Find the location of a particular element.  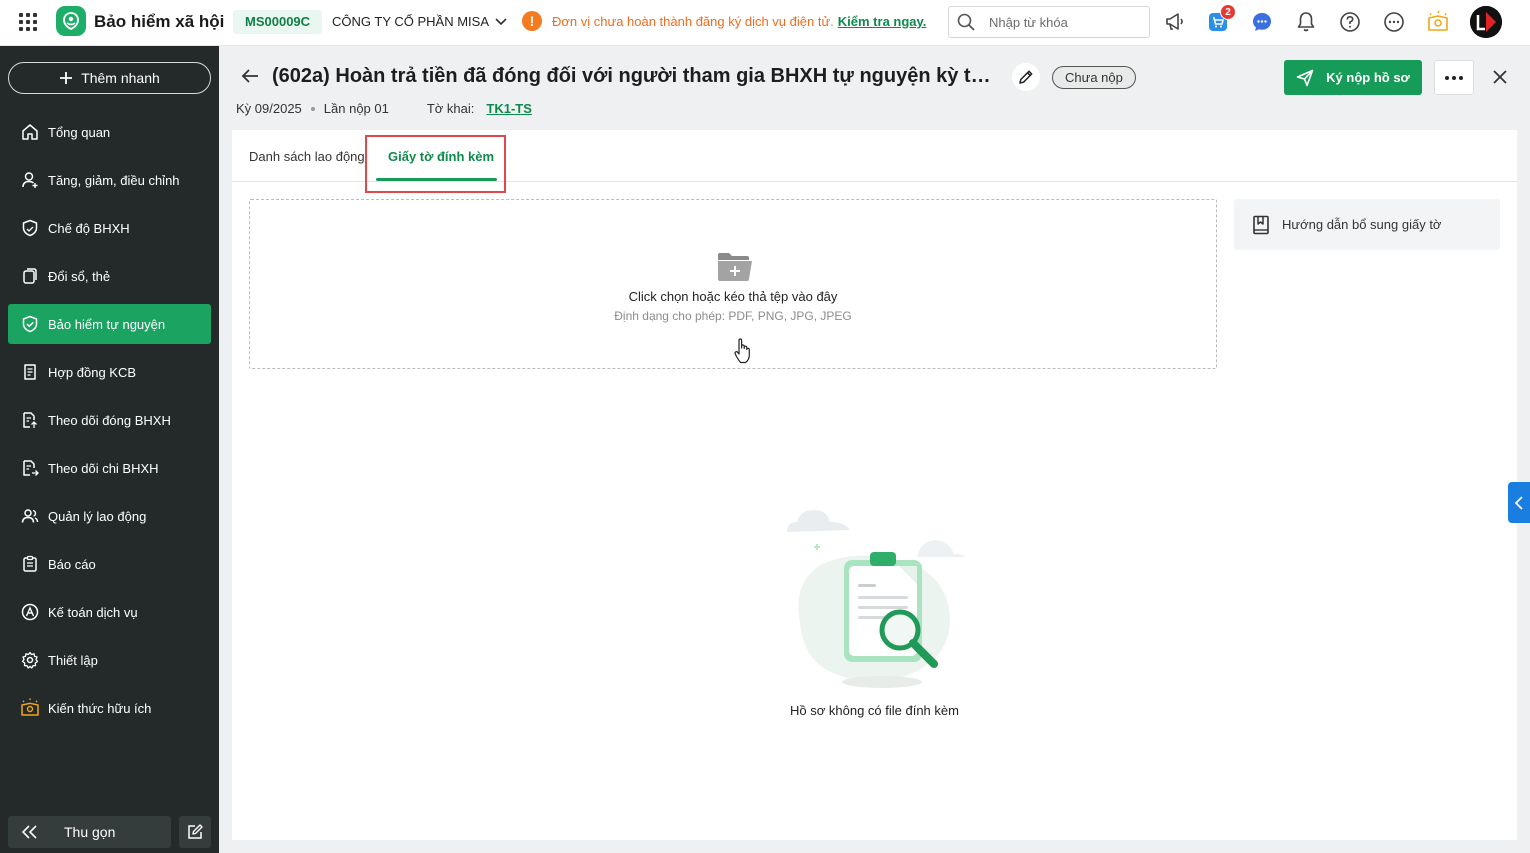

sidebar-item-regimes: Chế độ BHXH is located at coordinates (109, 228).